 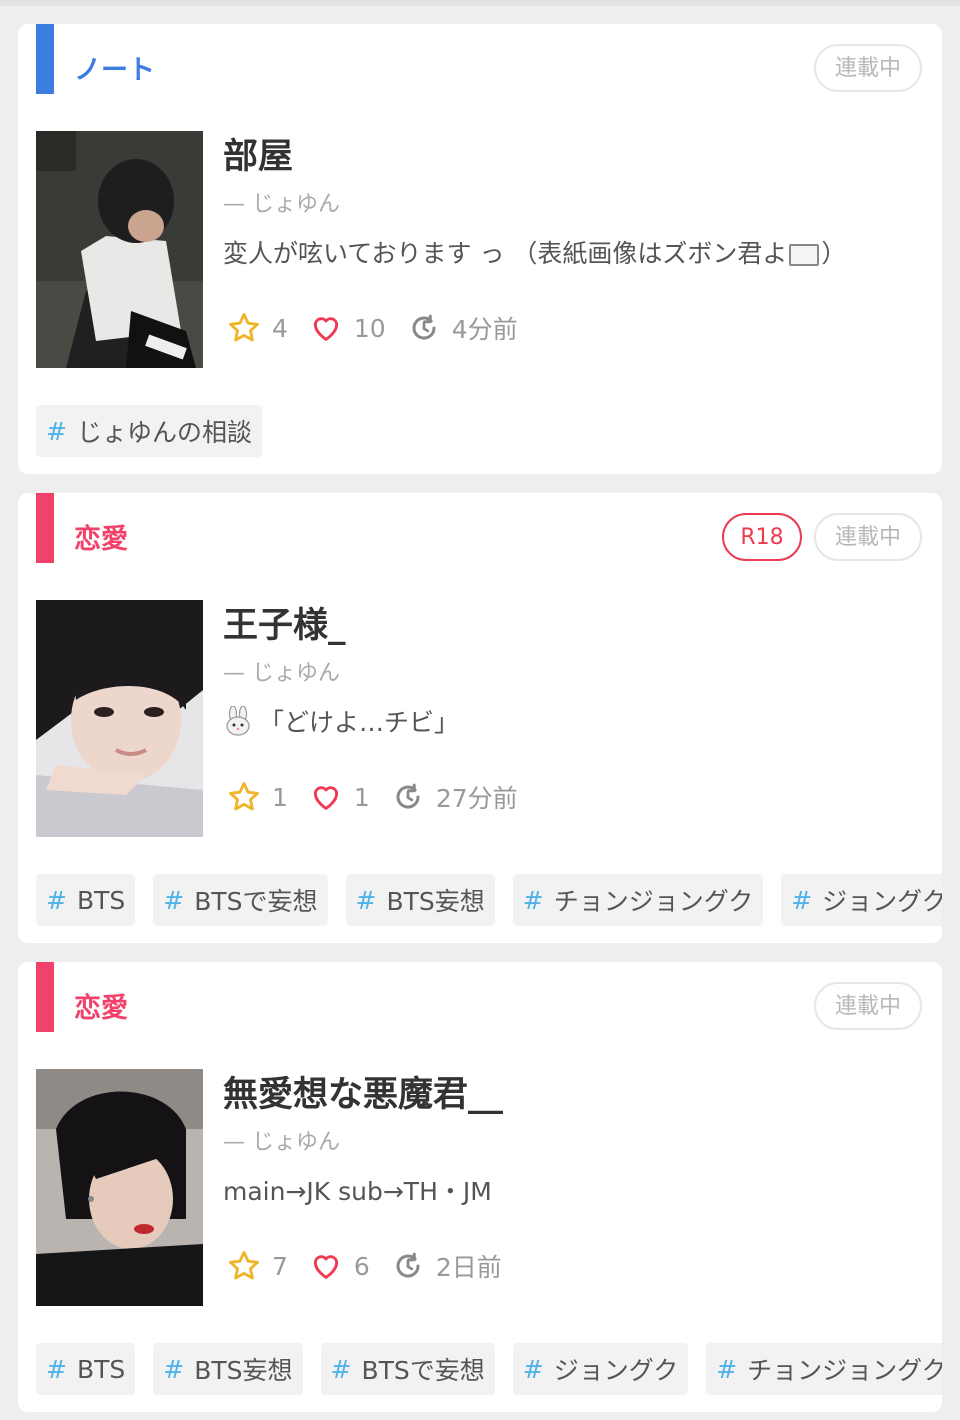 What do you see at coordinates (284, 622) in the screenshot?
I see `story-title: 王子様_` at bounding box center [284, 622].